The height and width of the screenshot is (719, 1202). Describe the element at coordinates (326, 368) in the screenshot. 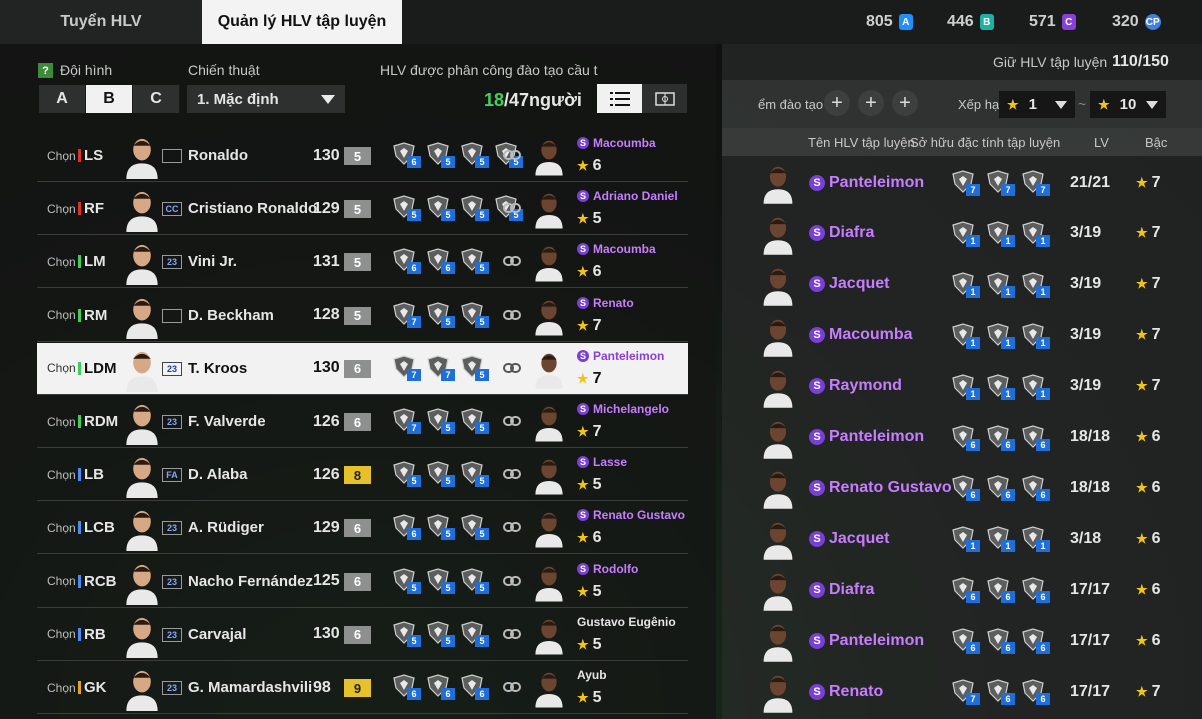

I see `player-ovr: 130` at that location.